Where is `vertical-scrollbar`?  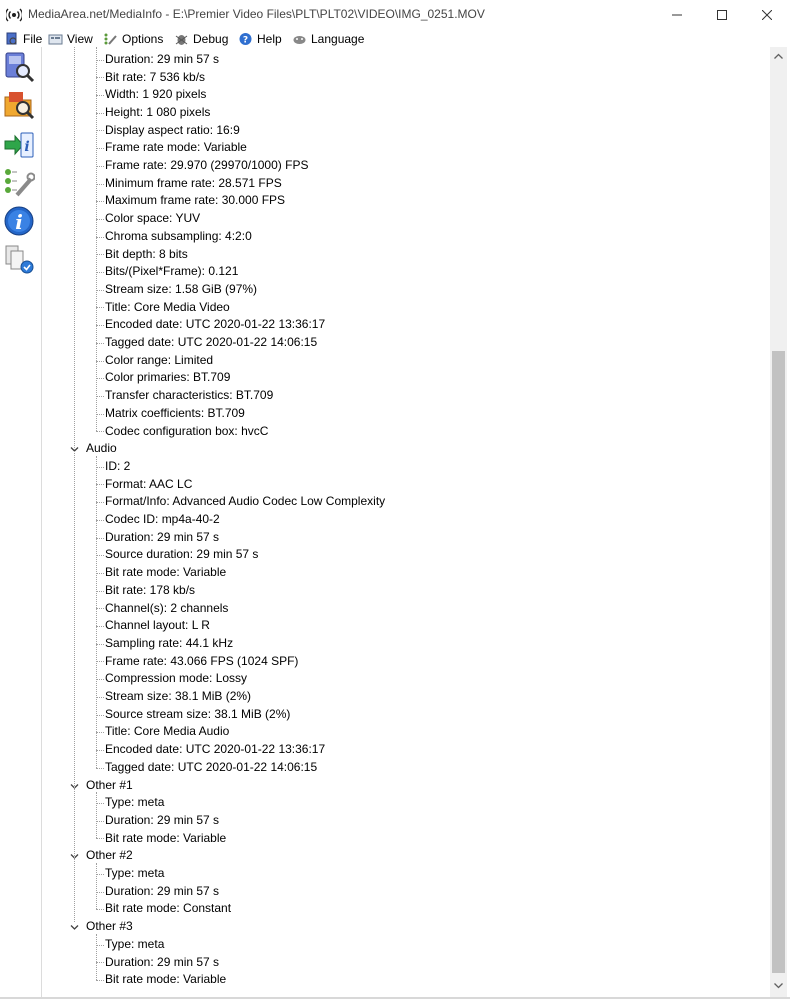 vertical-scrollbar is located at coordinates (778, 522).